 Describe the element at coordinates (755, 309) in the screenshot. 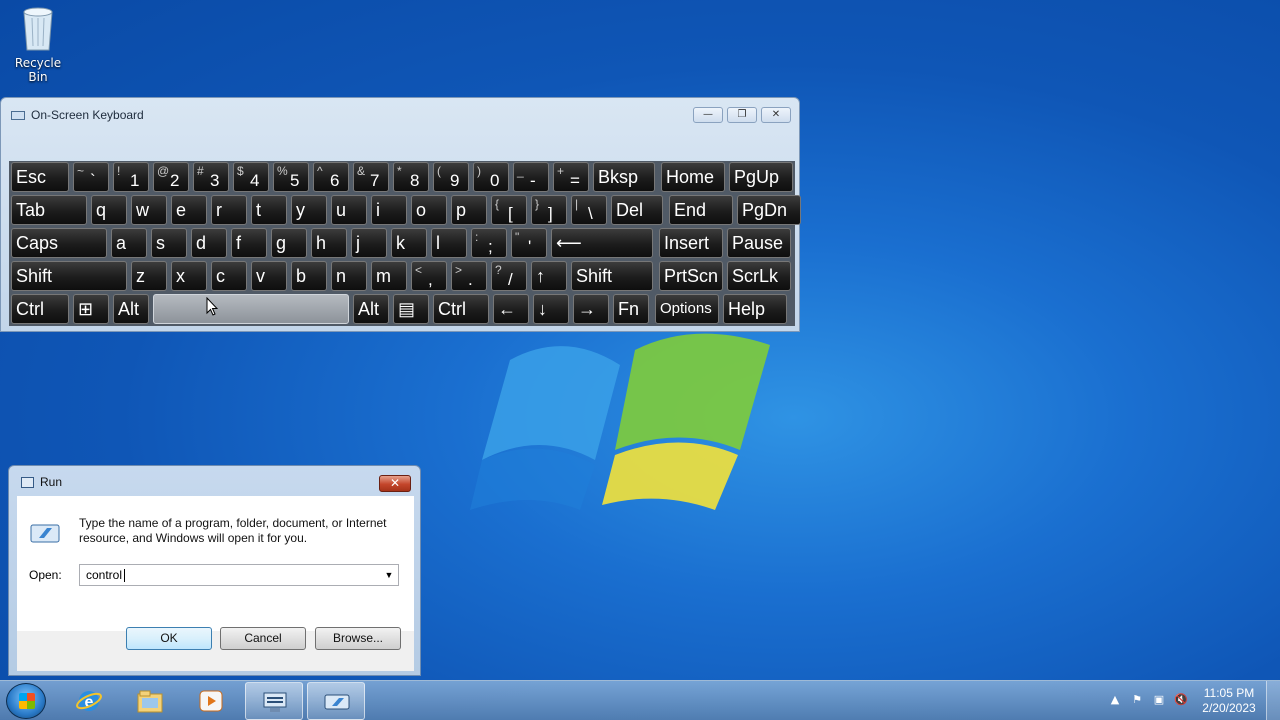

I see `key-help: Help` at that location.